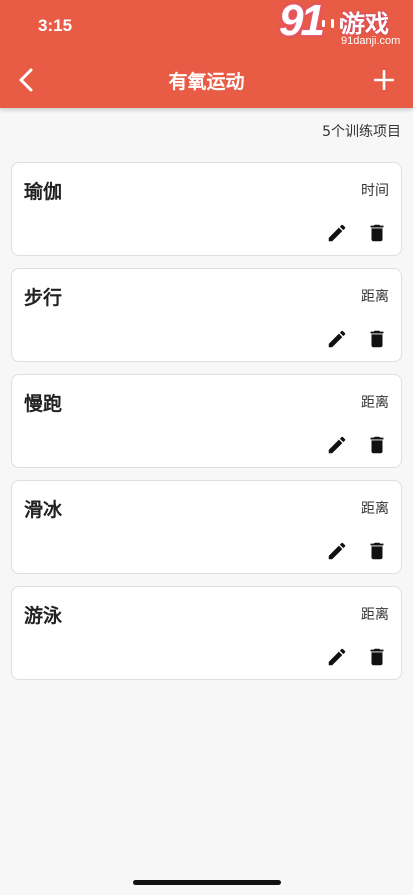 The height and width of the screenshot is (895, 413). I want to click on add-exercise-button, so click(384, 80).